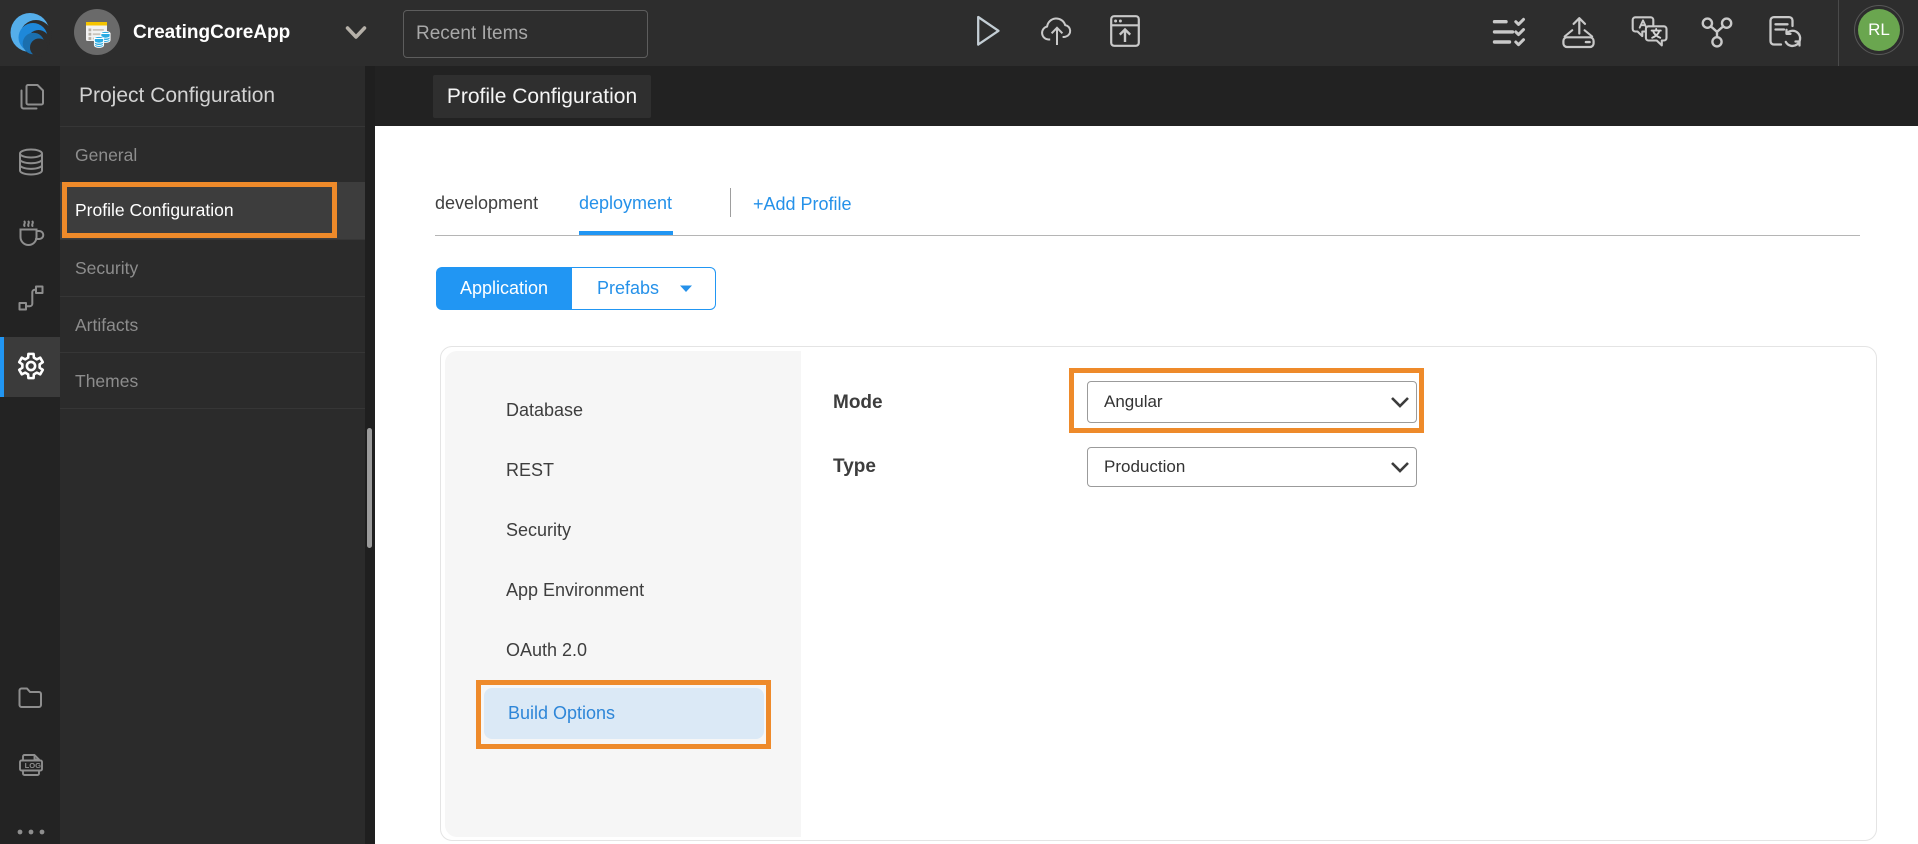 The width and height of the screenshot is (1918, 844). Describe the element at coordinates (33, 765) in the screenshot. I see `svg-text: LOG` at that location.